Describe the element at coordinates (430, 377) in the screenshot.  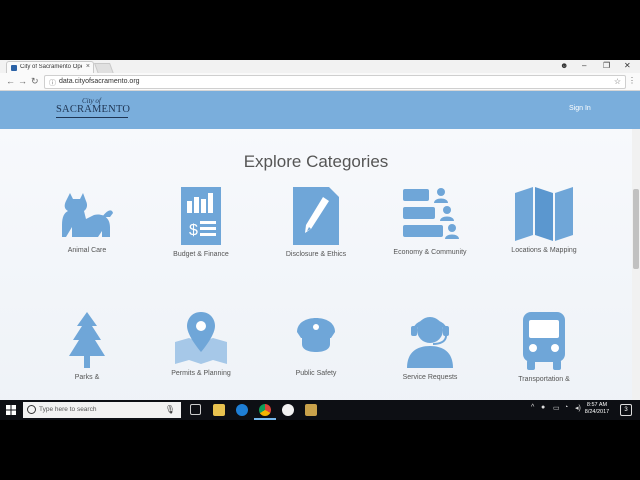
I see `category-label: Service Requests` at that location.